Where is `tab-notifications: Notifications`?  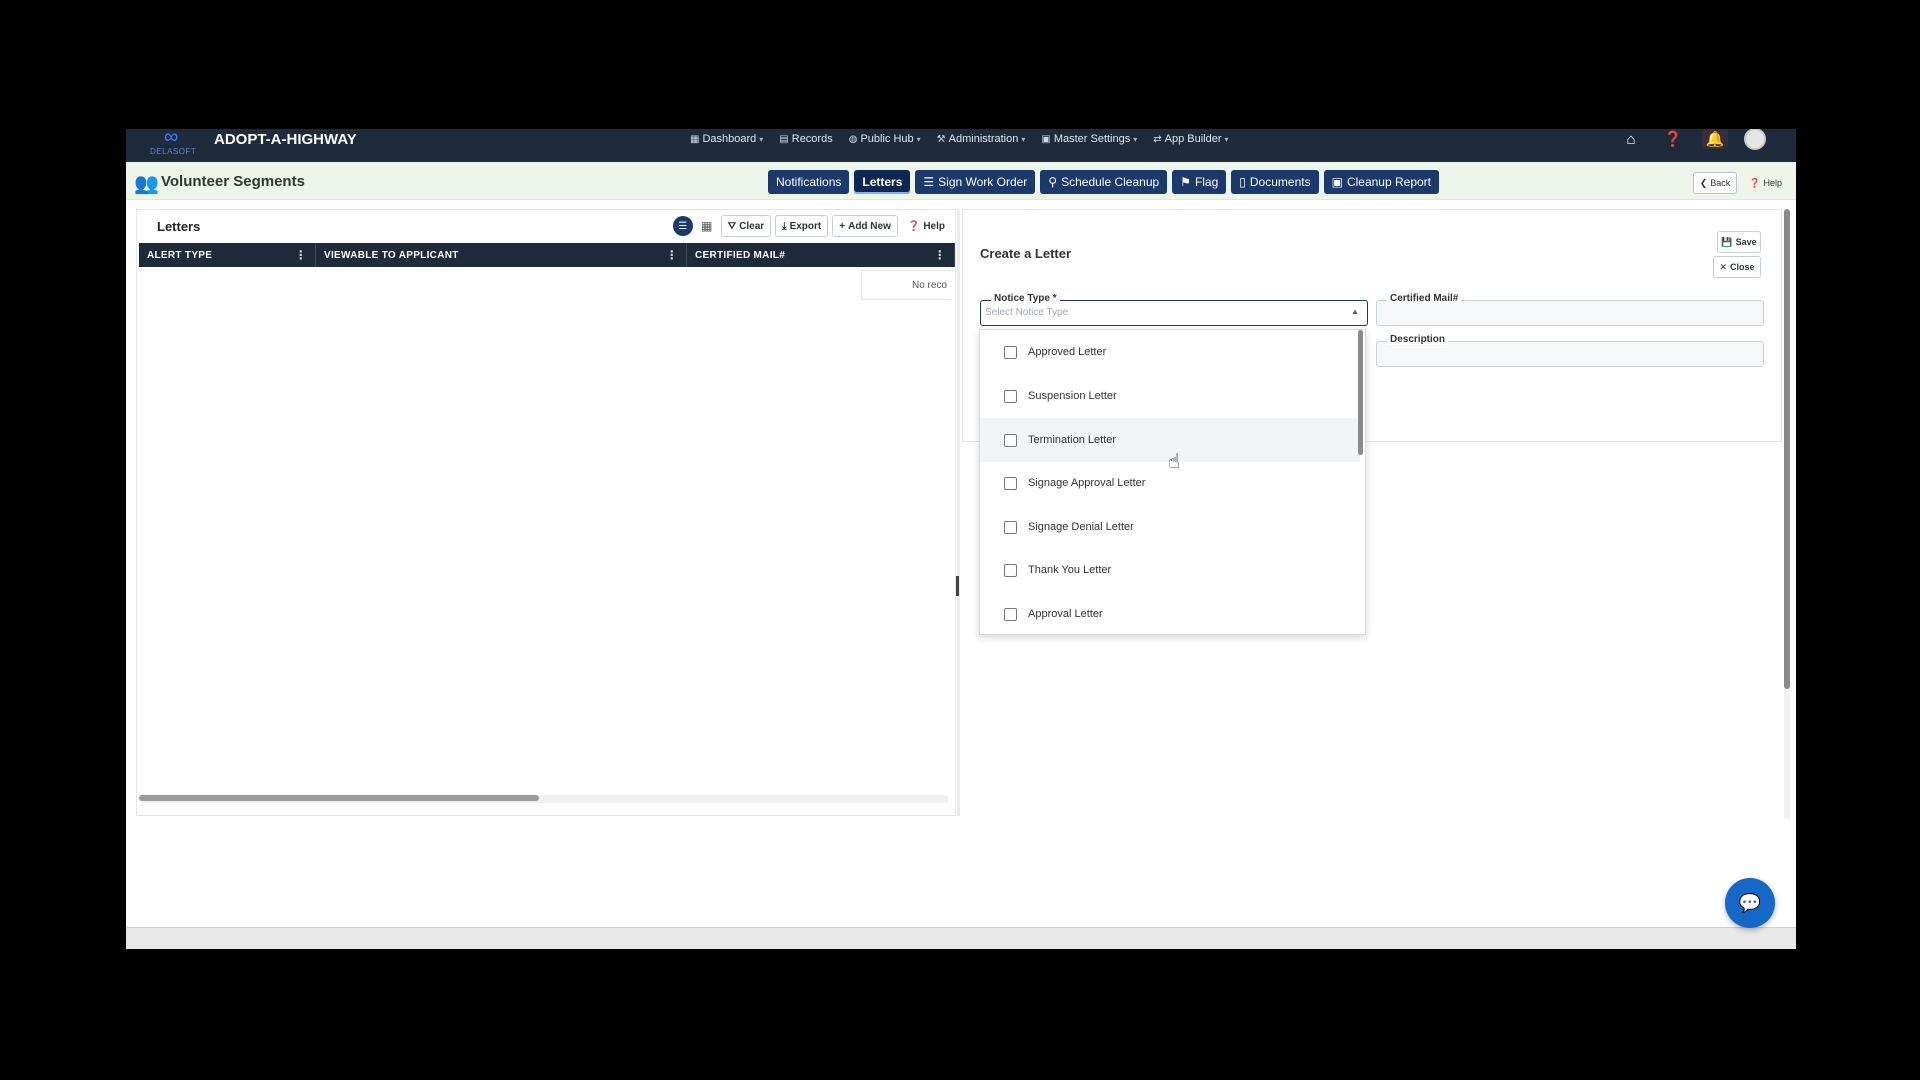
tab-notifications: Notifications is located at coordinates (809, 182).